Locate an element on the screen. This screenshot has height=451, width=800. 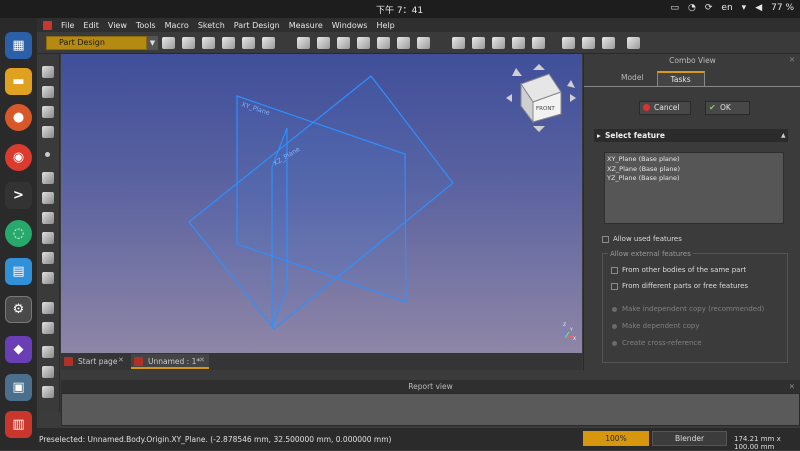
terminal-icon: > is located at coordinates (18, 195).